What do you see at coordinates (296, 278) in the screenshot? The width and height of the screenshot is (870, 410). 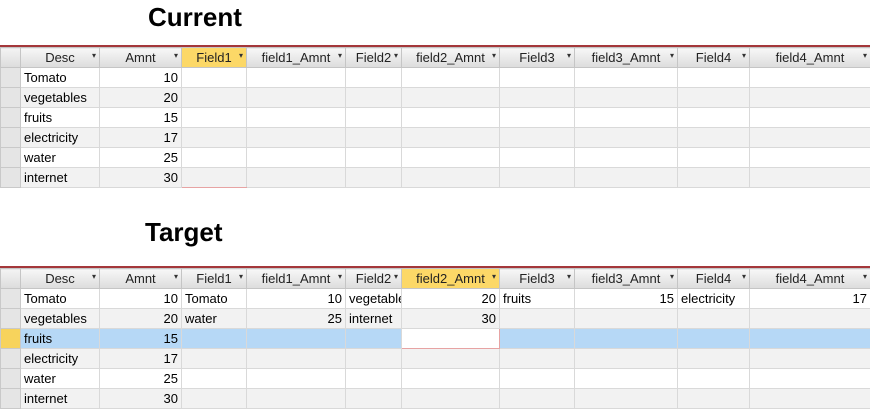 I see `column-header-field1-amnt: field1_Amnt ▾` at bounding box center [296, 278].